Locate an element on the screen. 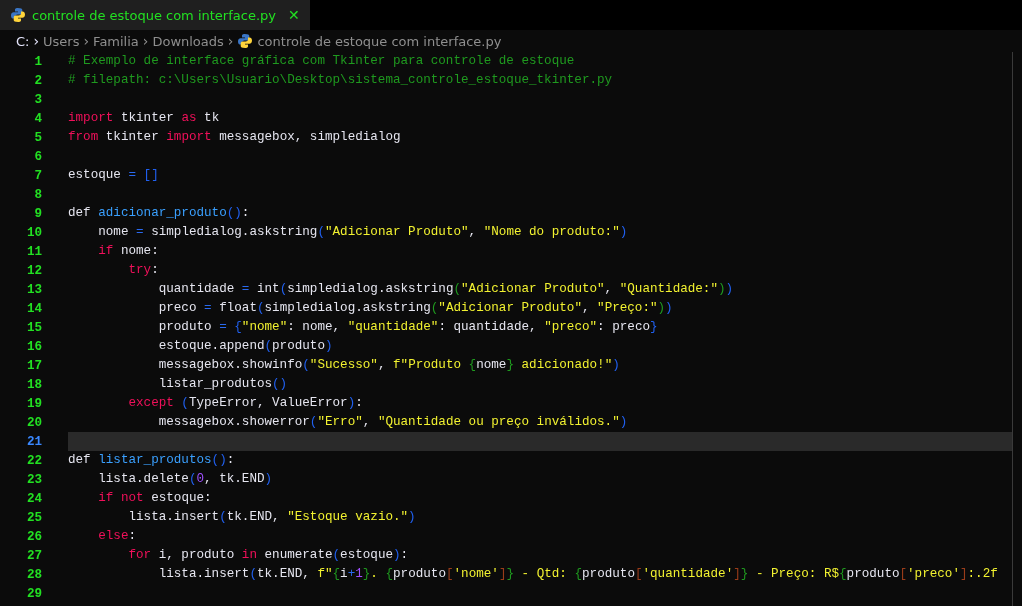 Image resolution: width=1022 pixels, height=606 pixels. line-number: 18 is located at coordinates (33, 384).